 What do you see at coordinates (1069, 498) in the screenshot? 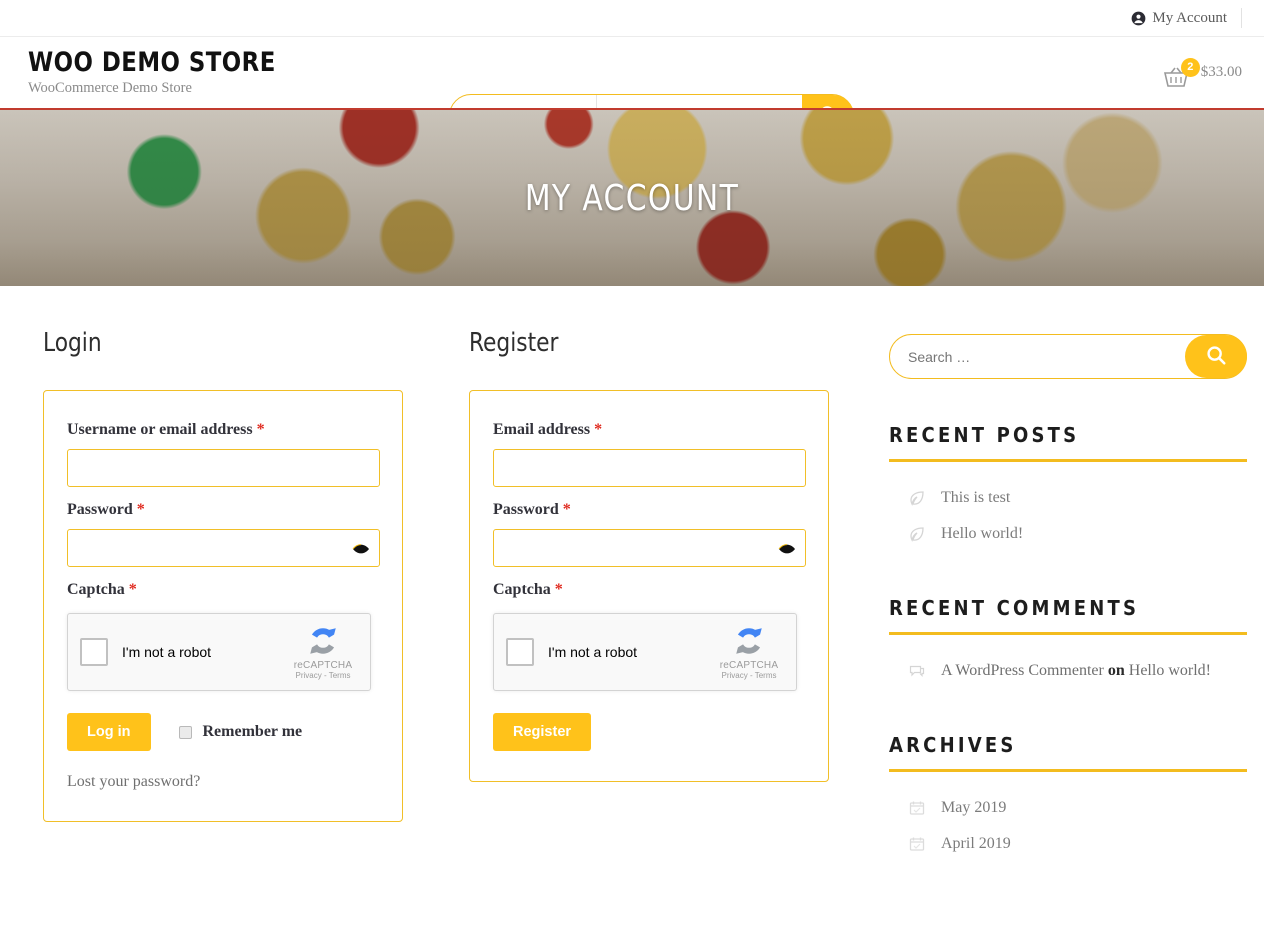
I see `list-item: This is test` at bounding box center [1069, 498].